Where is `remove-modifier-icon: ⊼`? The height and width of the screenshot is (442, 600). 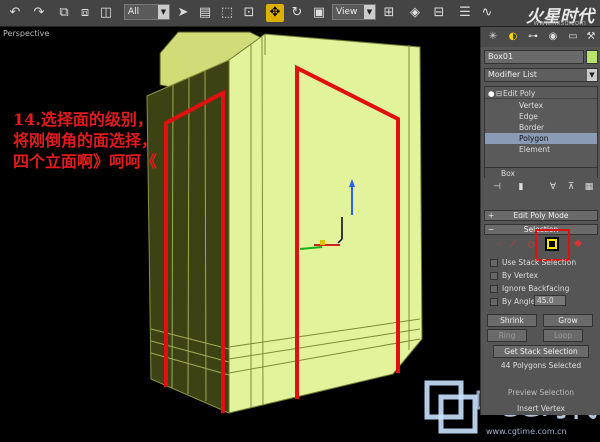 remove-modifier-icon: ⊼ is located at coordinates (571, 187).